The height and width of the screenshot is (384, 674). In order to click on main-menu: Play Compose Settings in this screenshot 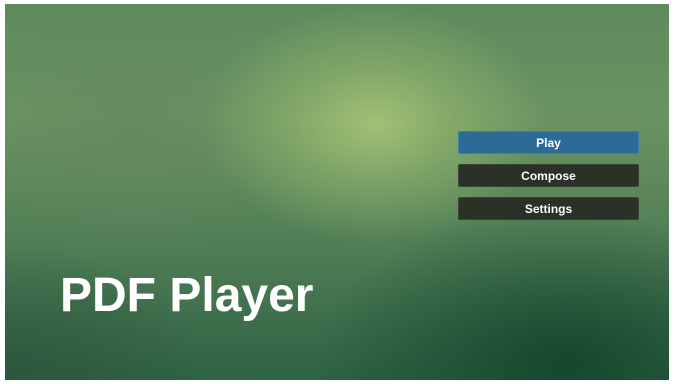, I will do `click(548, 180)`.